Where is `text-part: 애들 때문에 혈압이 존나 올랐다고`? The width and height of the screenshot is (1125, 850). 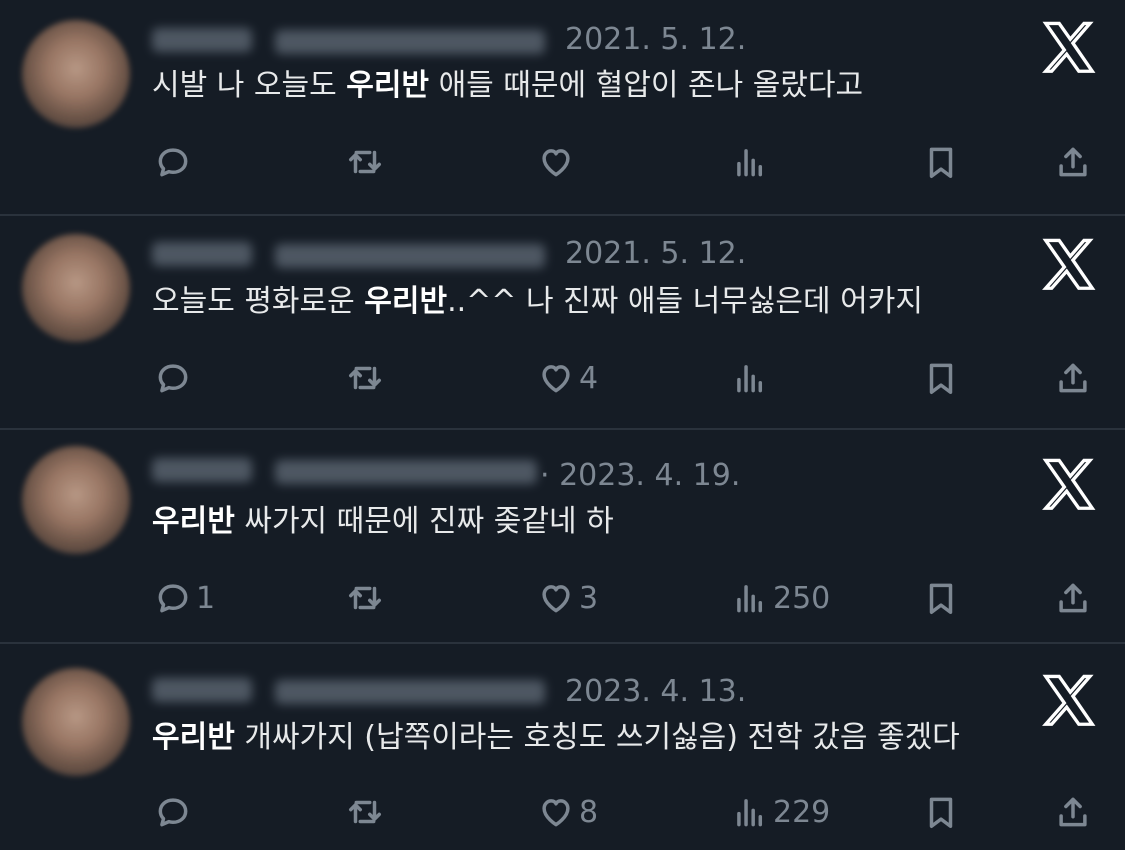 text-part: 애들 때문에 혈압이 존나 올랐다고 is located at coordinates (646, 85).